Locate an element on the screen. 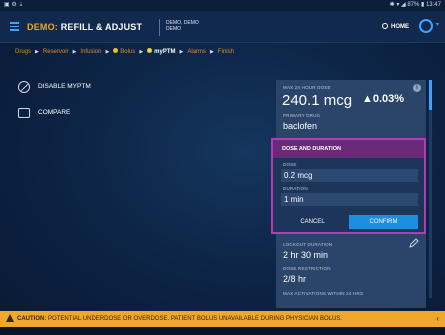 This screenshot has width=445, height=335. compare-icon is located at coordinates (24, 113).